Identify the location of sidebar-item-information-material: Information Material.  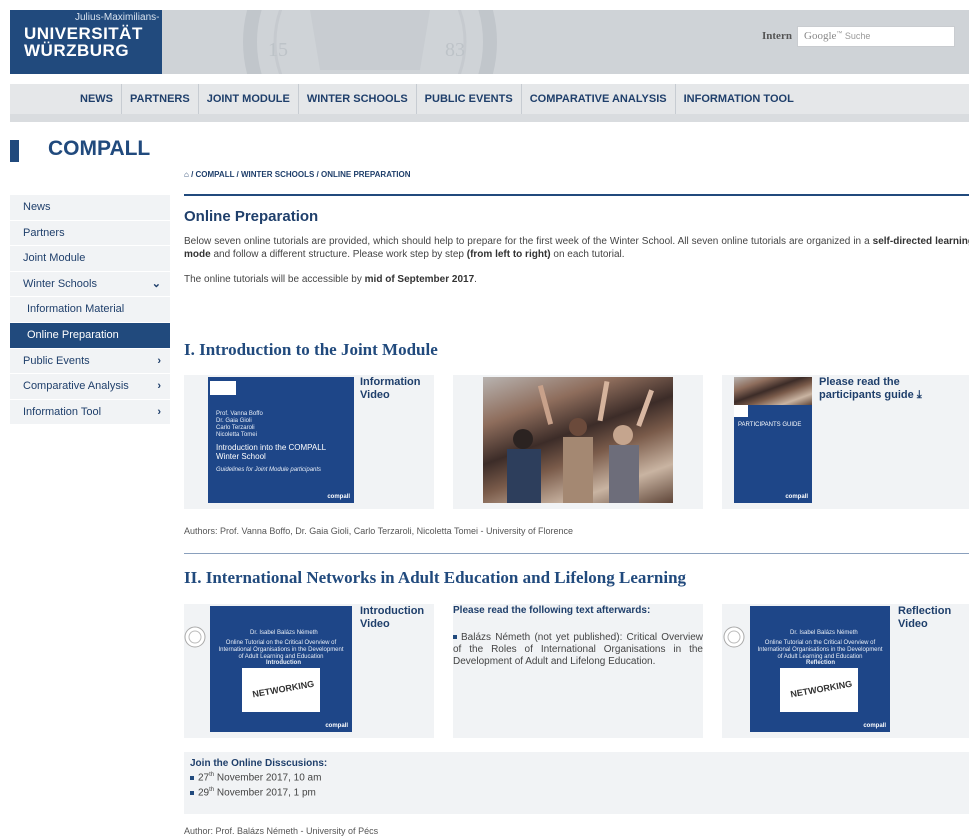
(90, 310).